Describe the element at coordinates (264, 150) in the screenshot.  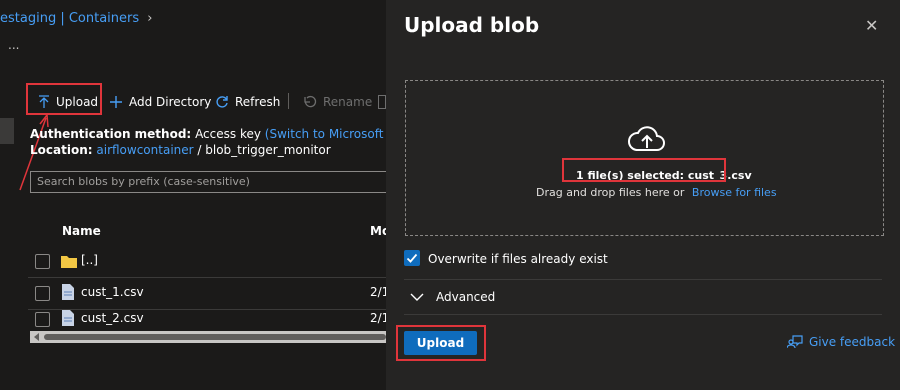
I see `location-path: / blob_trigger_monitor` at that location.